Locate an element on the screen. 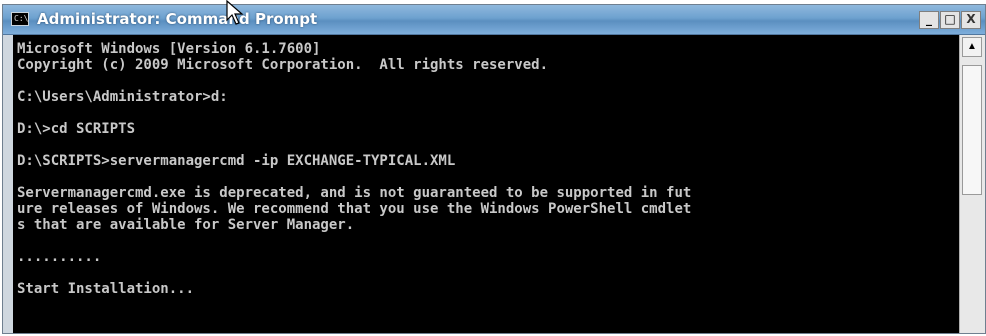 This screenshot has width=986, height=336. window-title: Administrator: Command Prompt is located at coordinates (177, 19).